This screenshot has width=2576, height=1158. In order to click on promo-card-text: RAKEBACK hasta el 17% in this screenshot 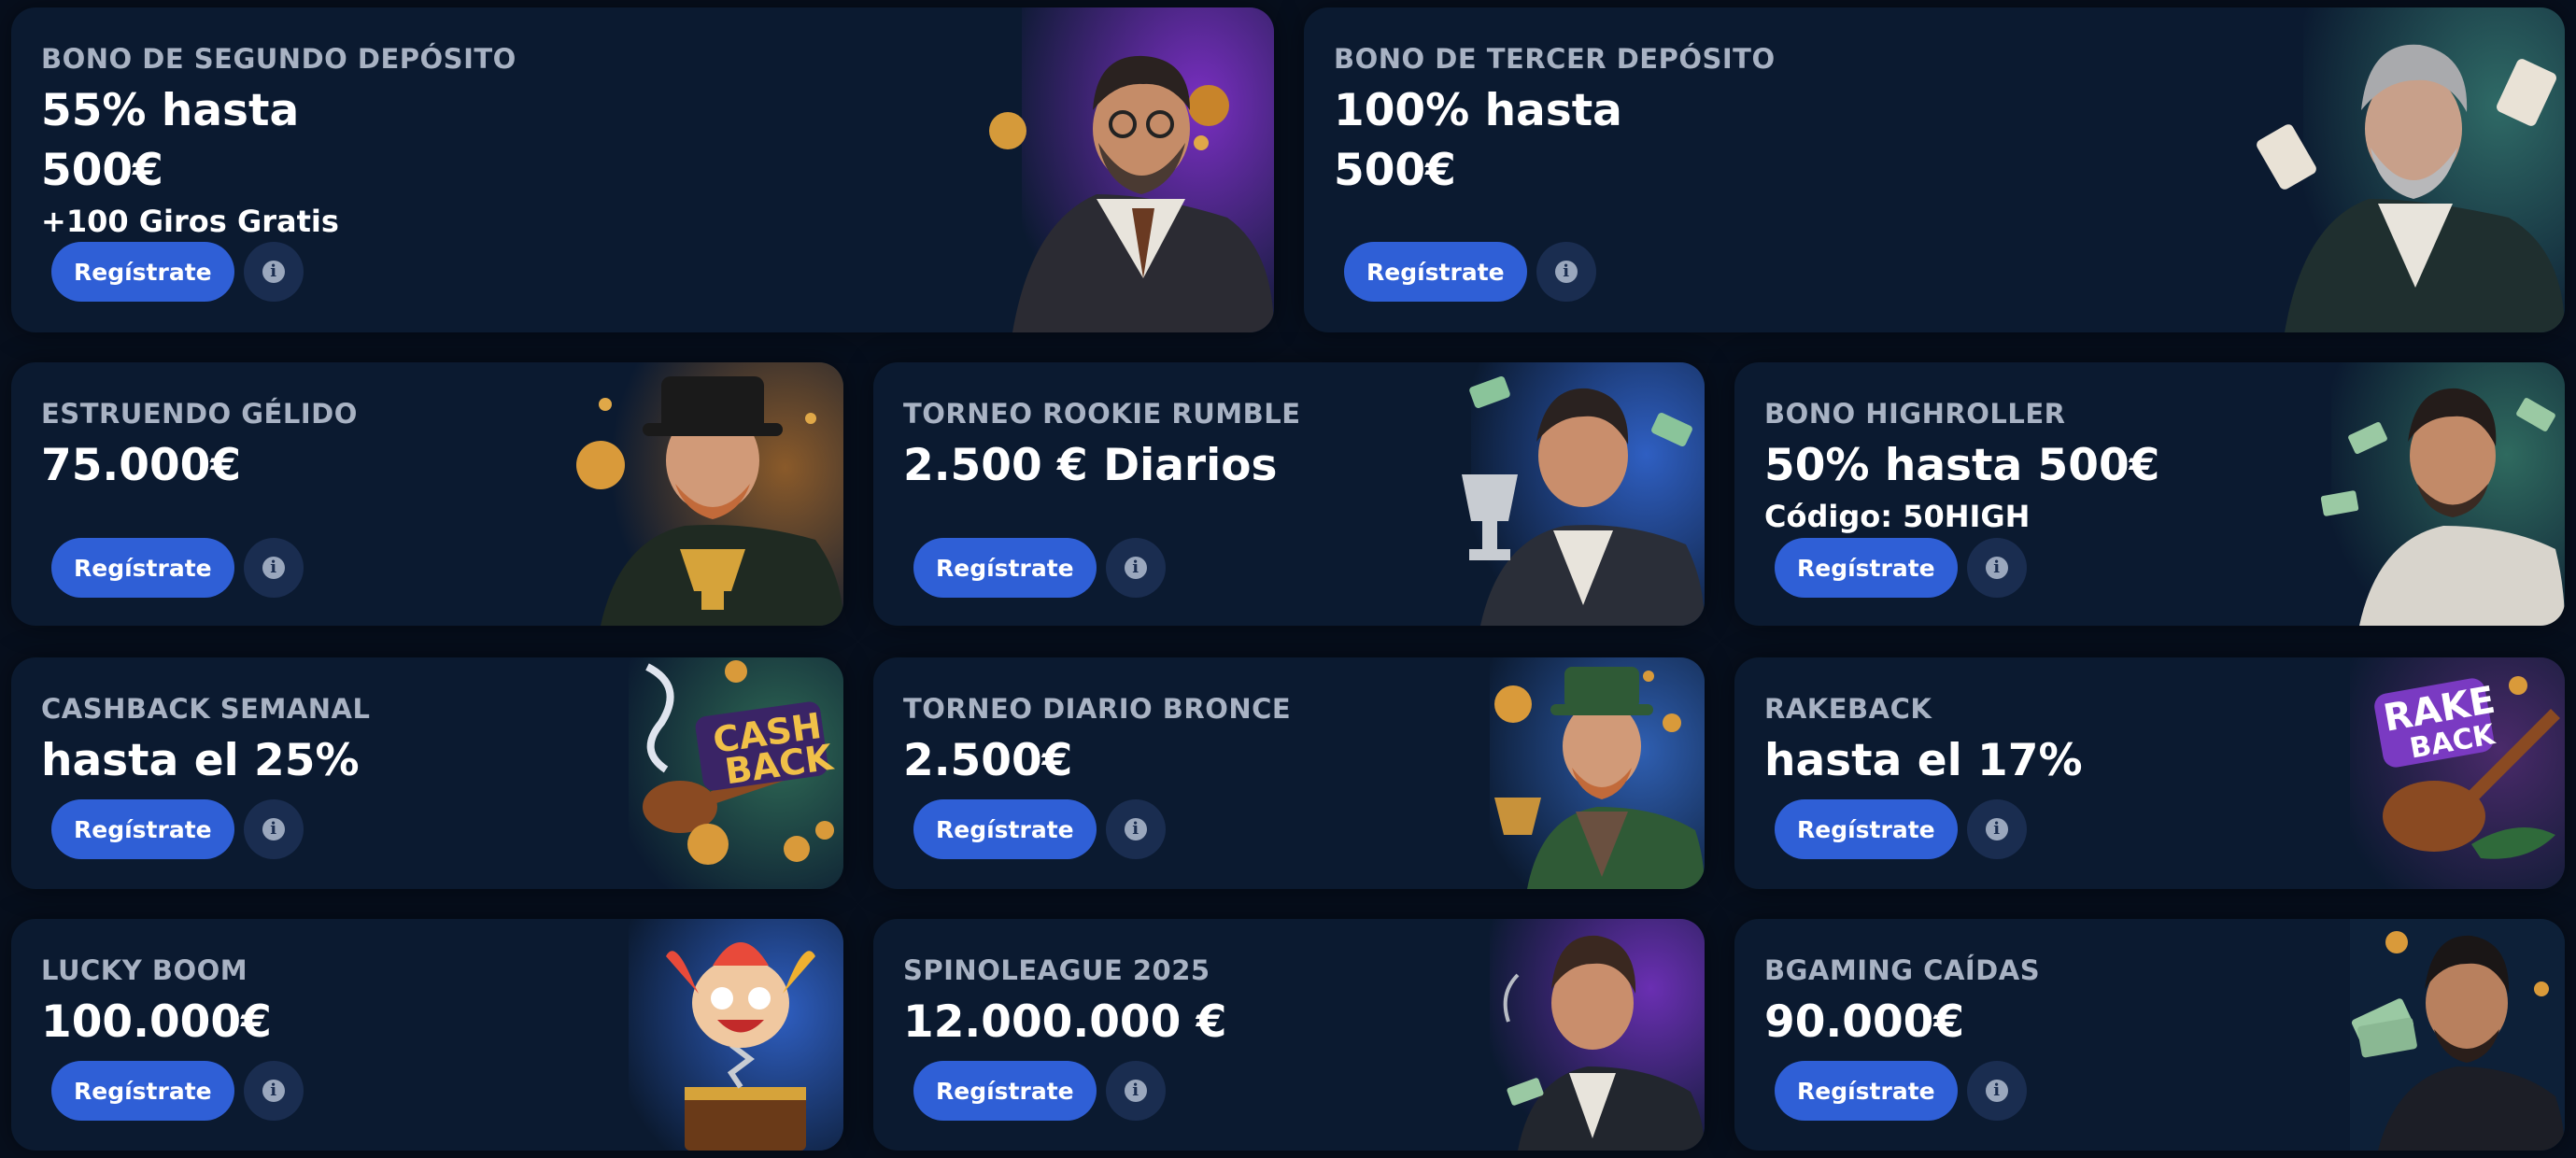, I will do `click(1923, 740)`.